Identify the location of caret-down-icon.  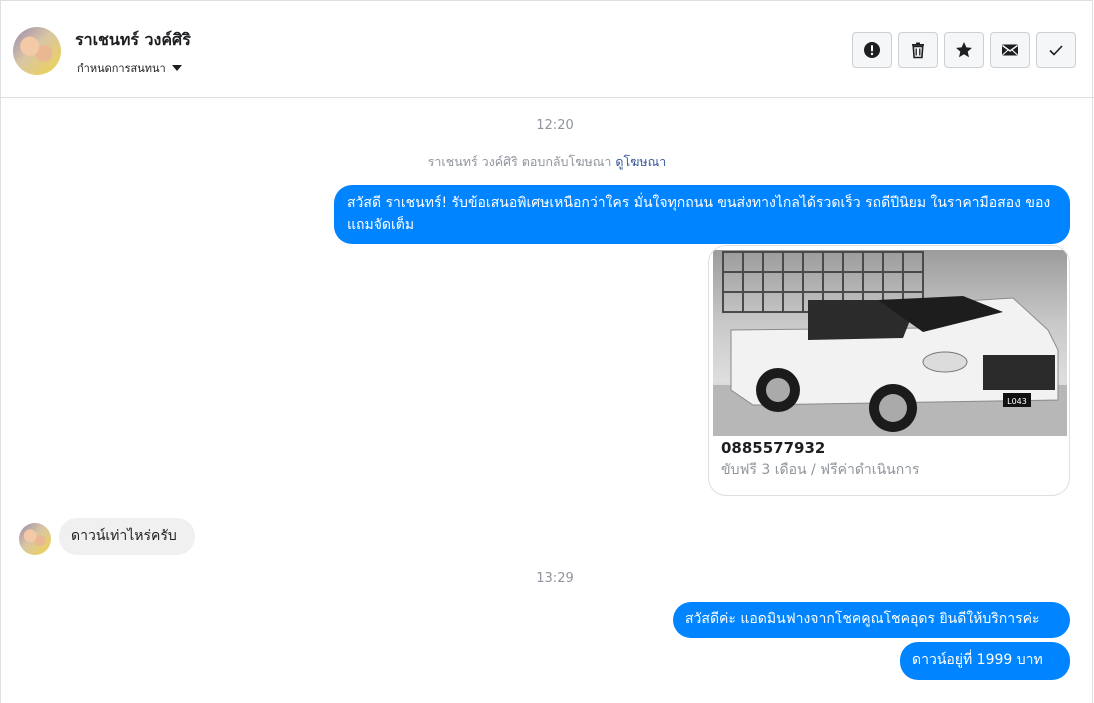
(176, 68).